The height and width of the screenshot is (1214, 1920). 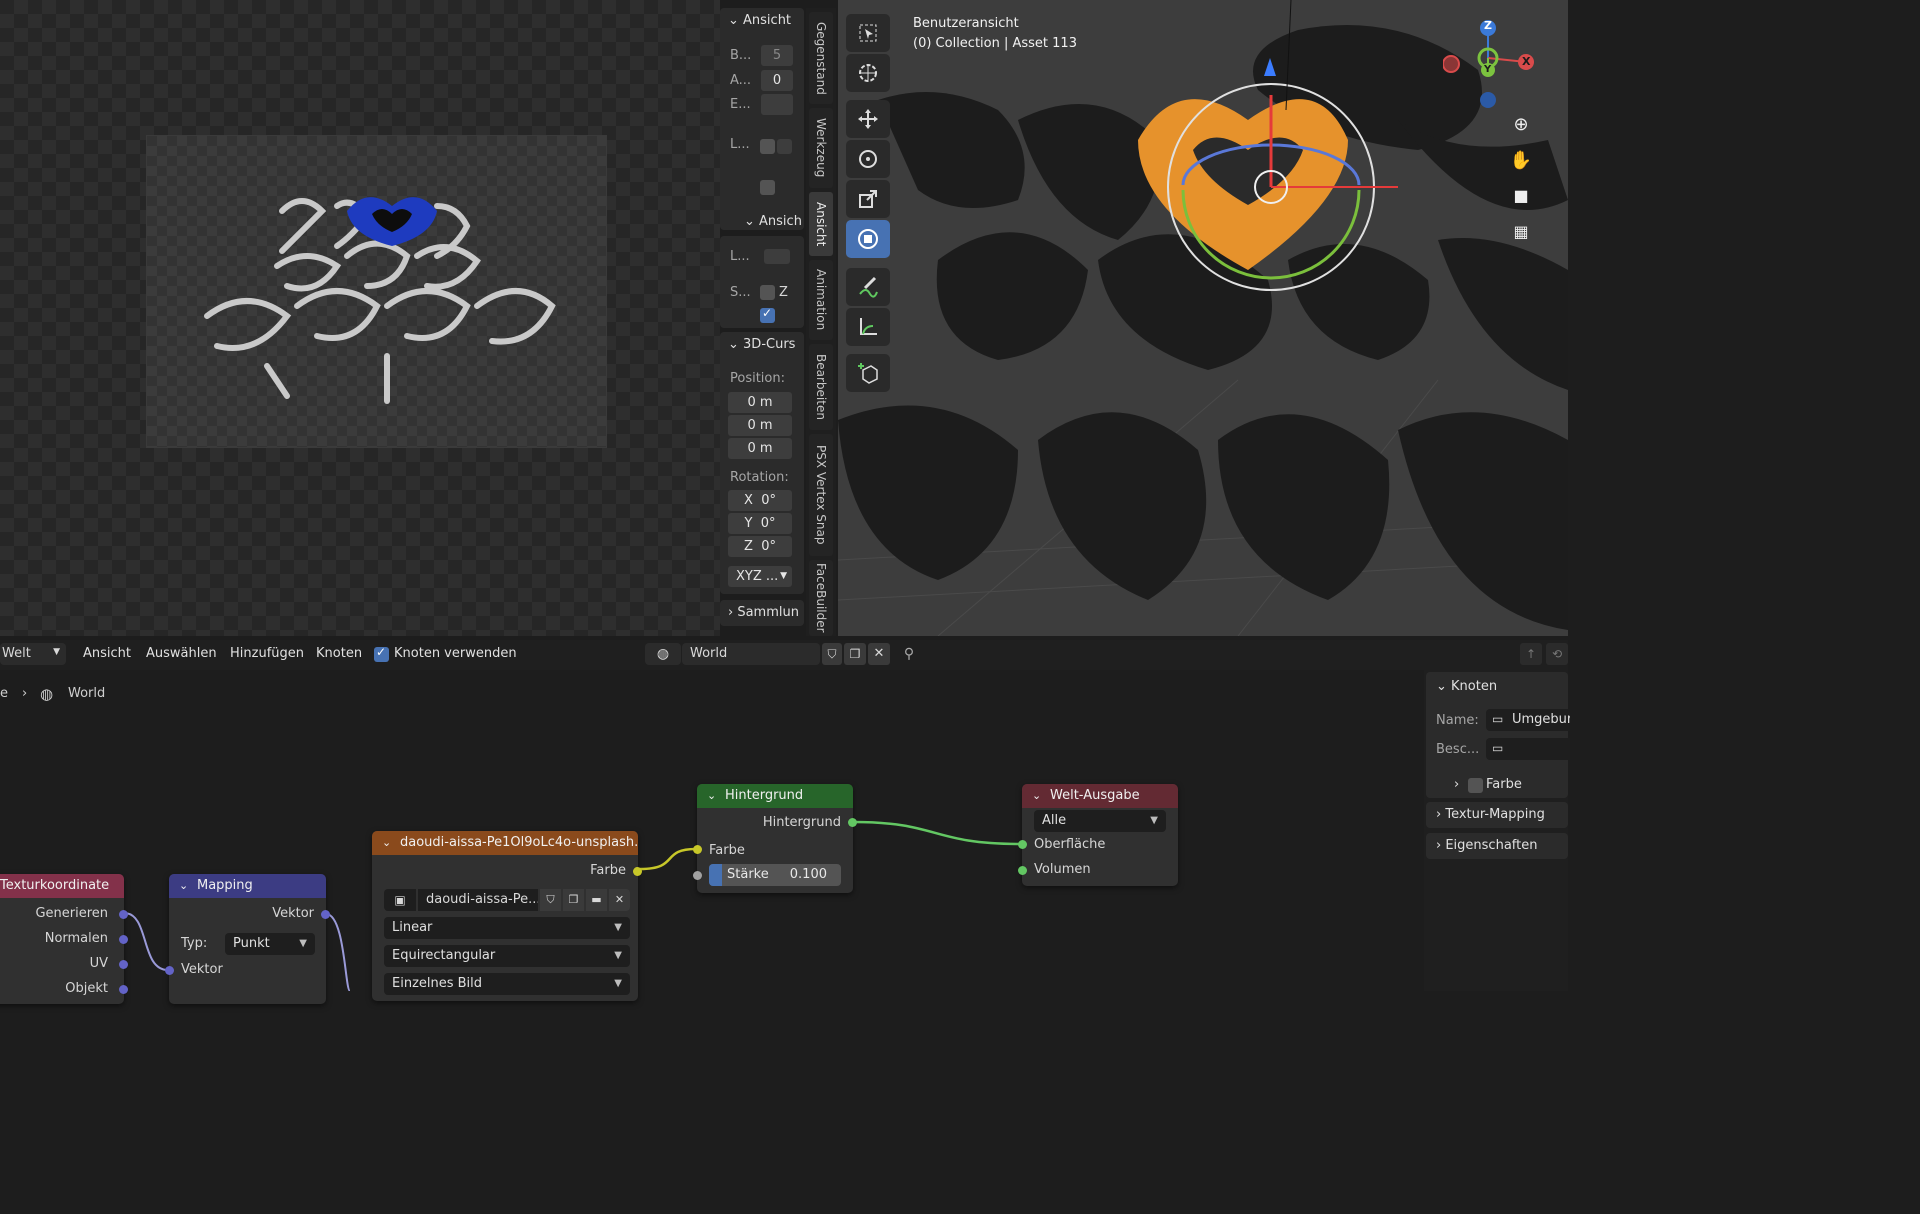 I want to click on properties-section: › Eigenschaften, so click(x=1497, y=846).